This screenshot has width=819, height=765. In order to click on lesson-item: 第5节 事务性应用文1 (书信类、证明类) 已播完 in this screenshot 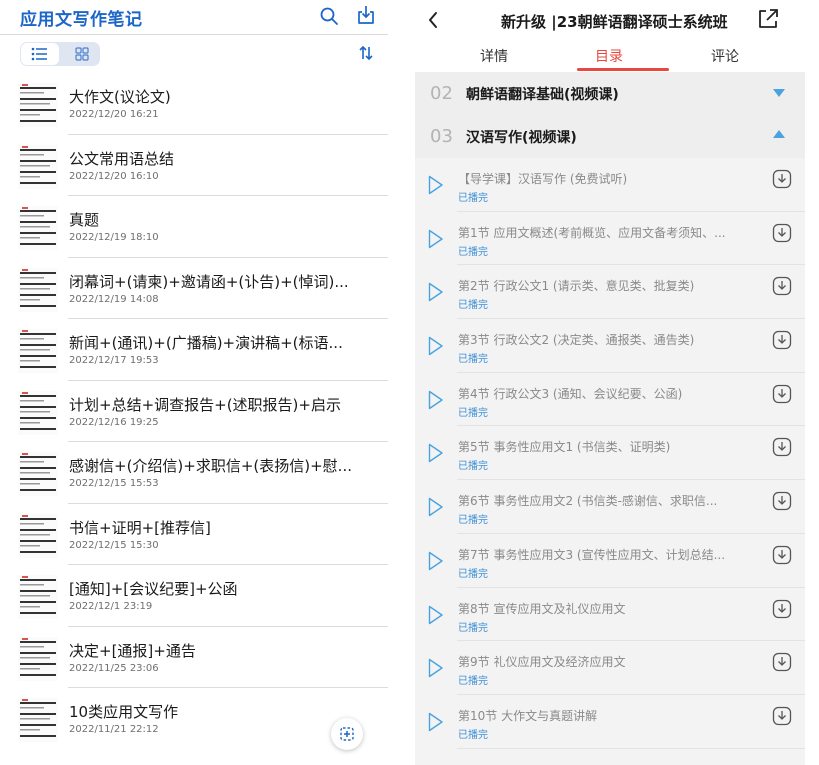, I will do `click(610, 453)`.